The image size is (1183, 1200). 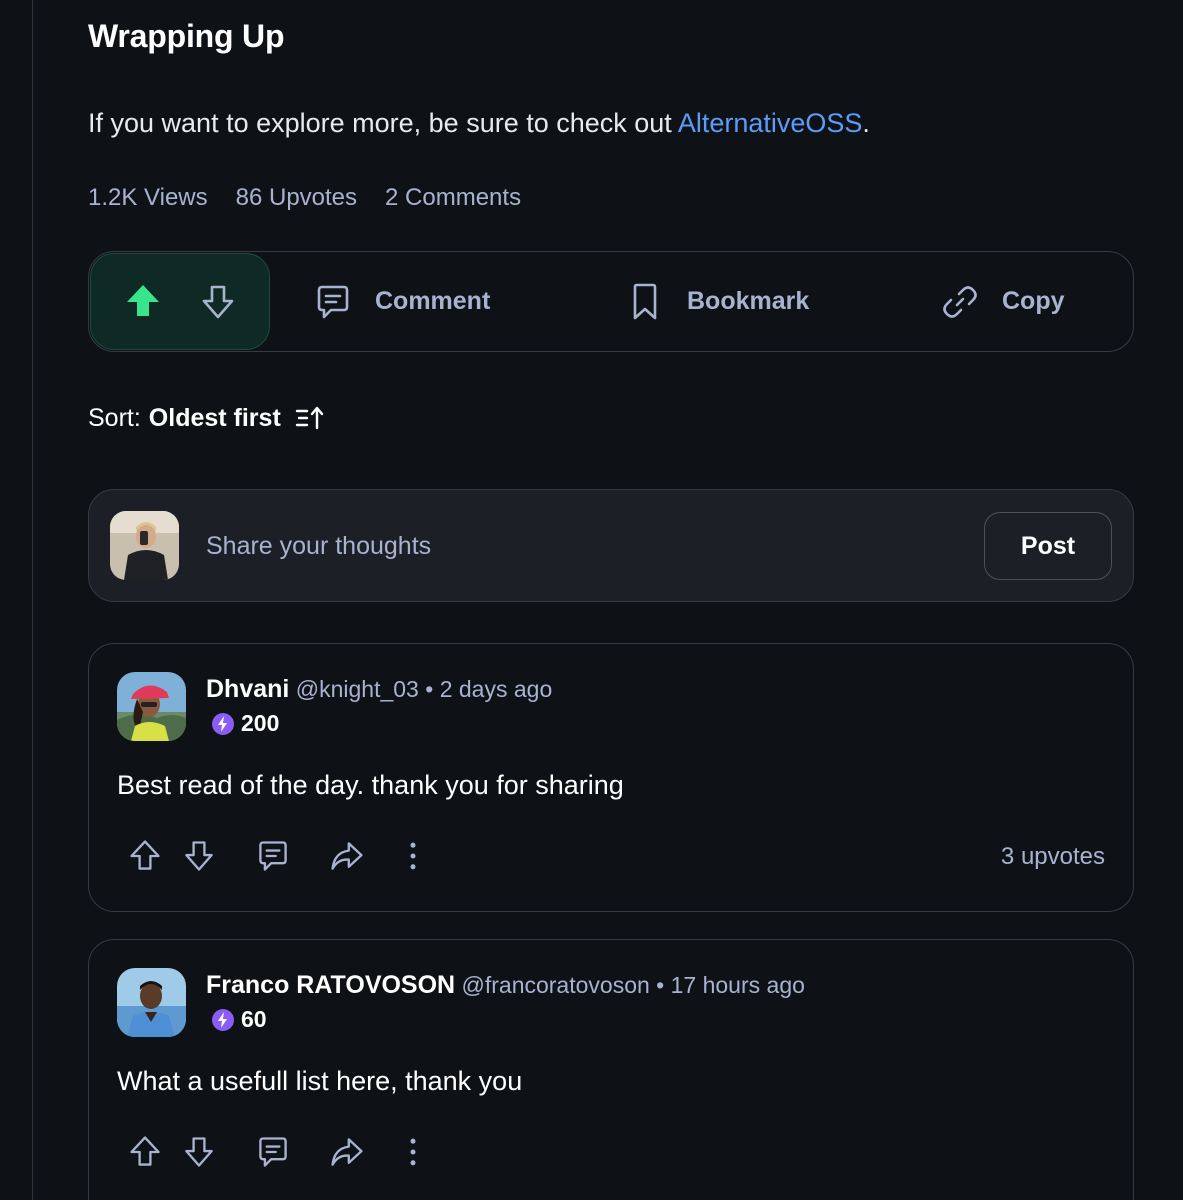 What do you see at coordinates (611, 545) in the screenshot?
I see `comment-composer: Share your thoughts Post` at bounding box center [611, 545].